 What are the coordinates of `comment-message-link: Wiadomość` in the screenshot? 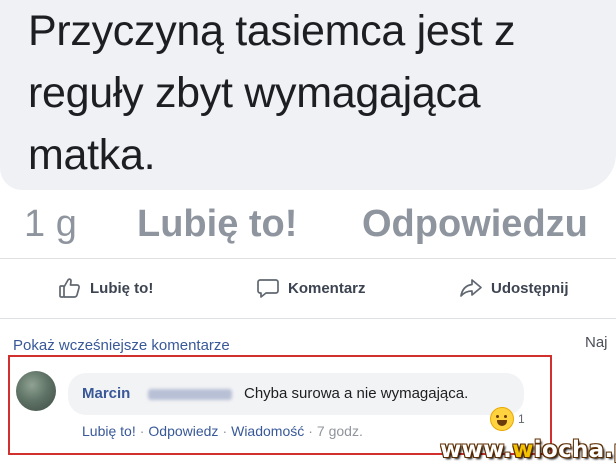 It's located at (267, 431).